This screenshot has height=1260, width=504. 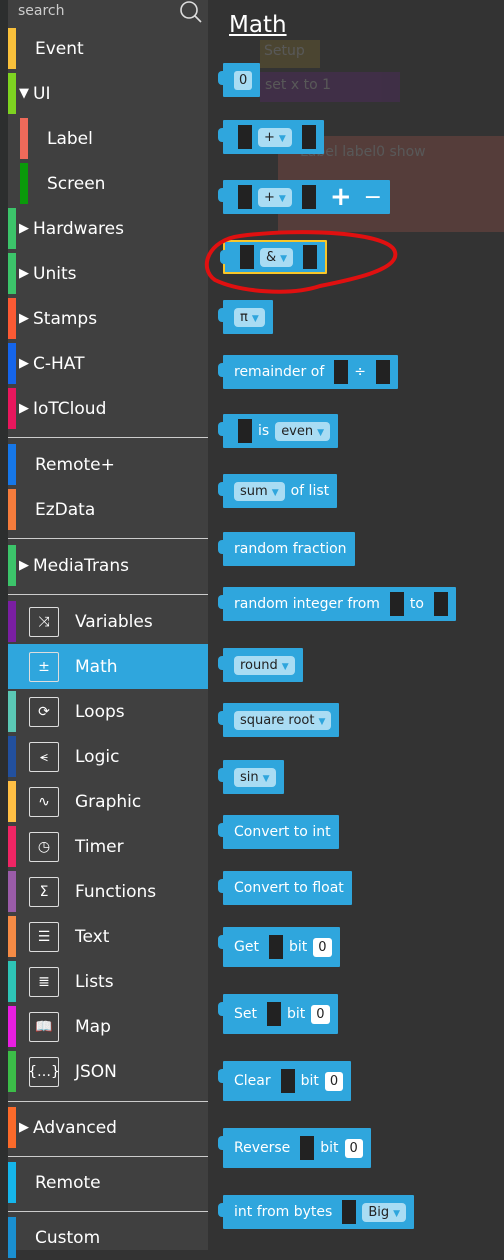 What do you see at coordinates (108, 509) in the screenshot?
I see `sidebar-item-ezdata: EzData` at bounding box center [108, 509].